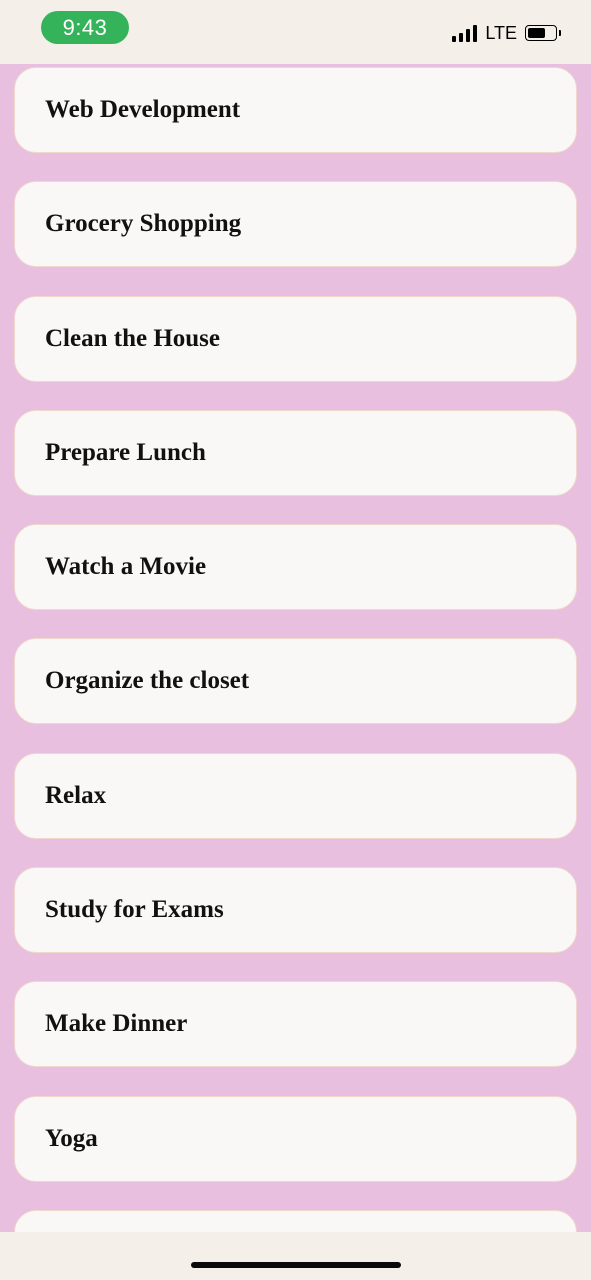  Describe the element at coordinates (71, 1138) in the screenshot. I see `task-label: Yoga` at that location.